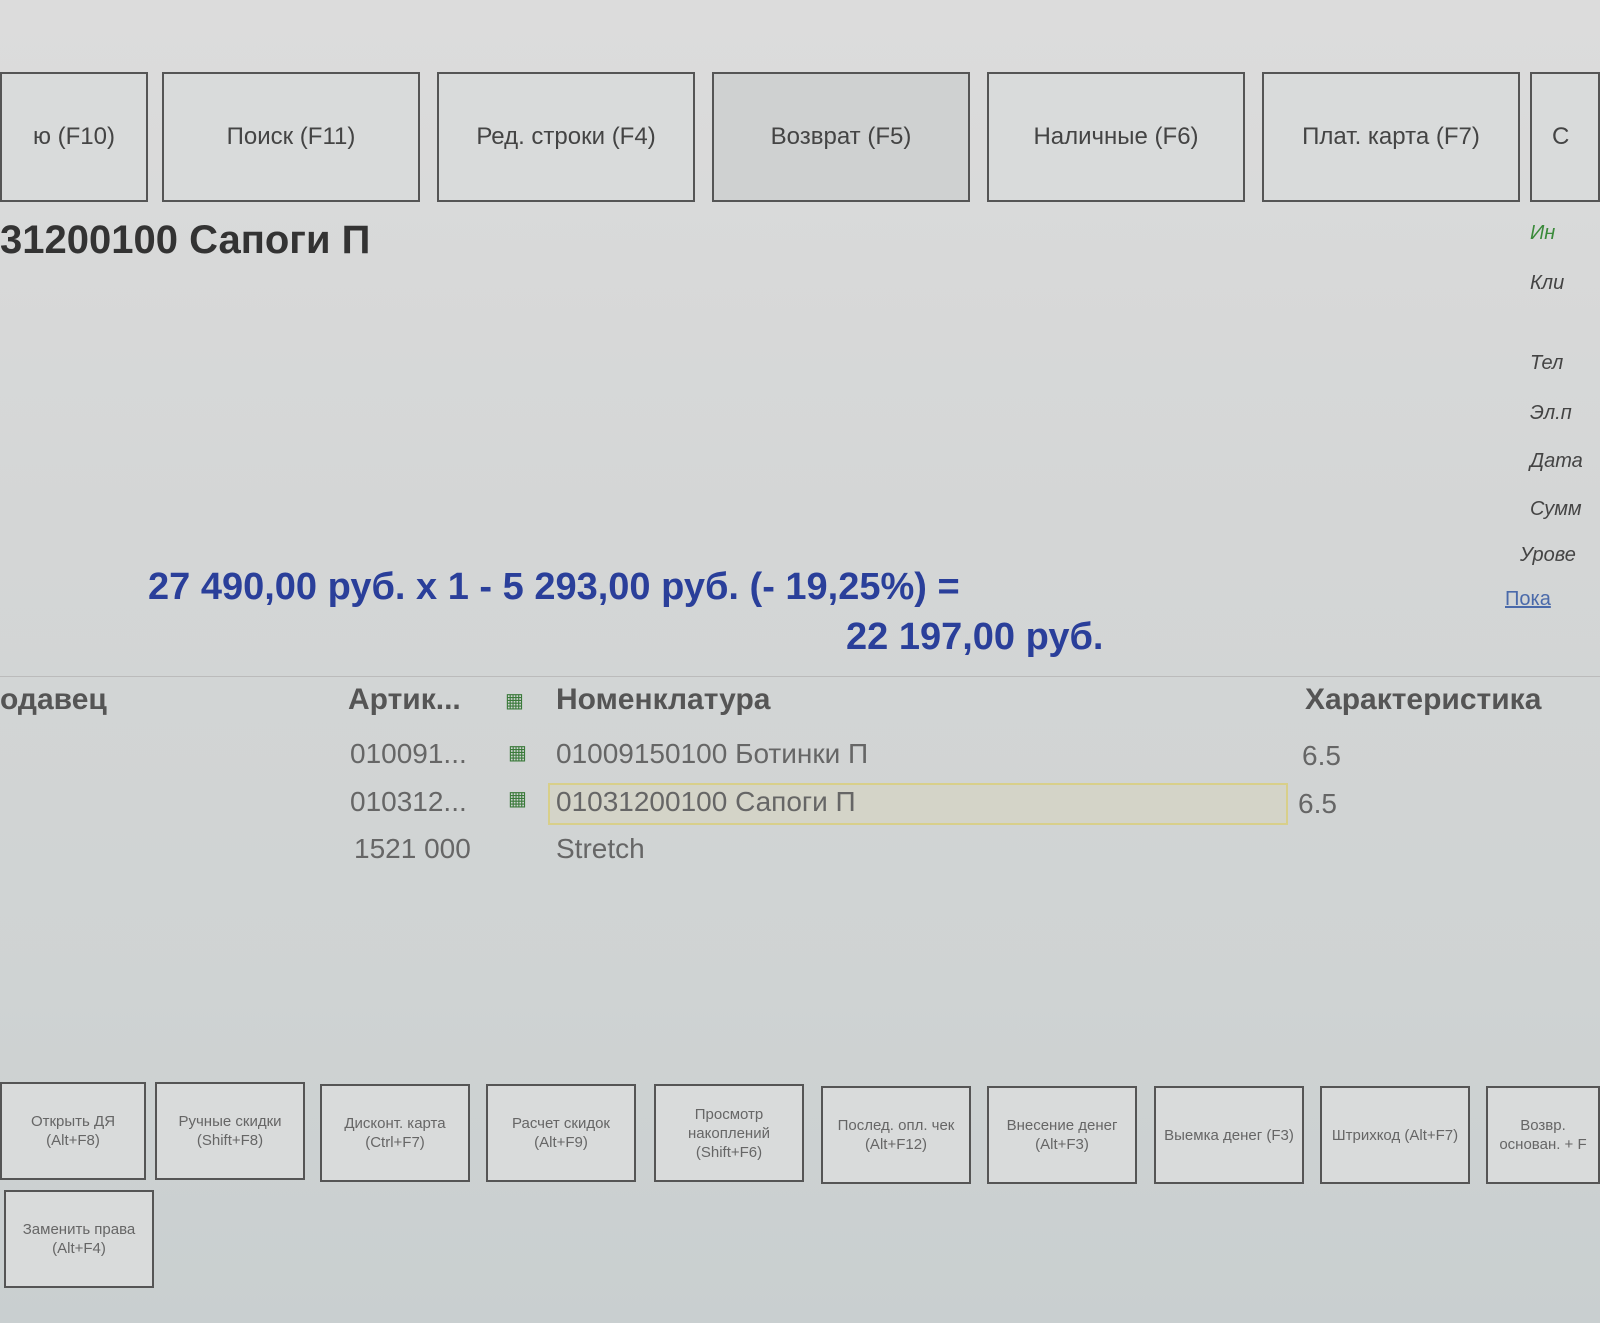 The image size is (1600, 1323). What do you see at coordinates (74, 137) in the screenshot?
I see `menu-button: ю (F10)` at bounding box center [74, 137].